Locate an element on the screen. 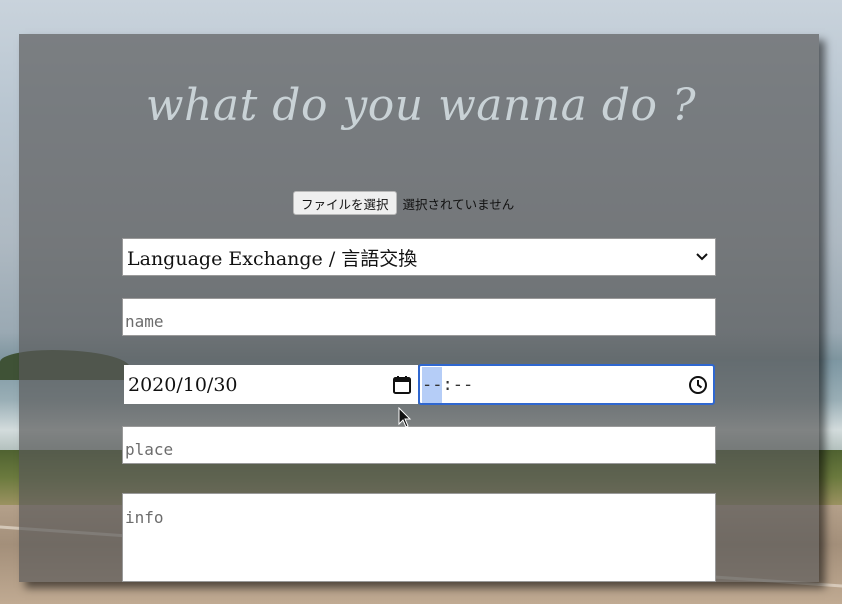 The image size is (842, 604). place-input: place is located at coordinates (419, 445).